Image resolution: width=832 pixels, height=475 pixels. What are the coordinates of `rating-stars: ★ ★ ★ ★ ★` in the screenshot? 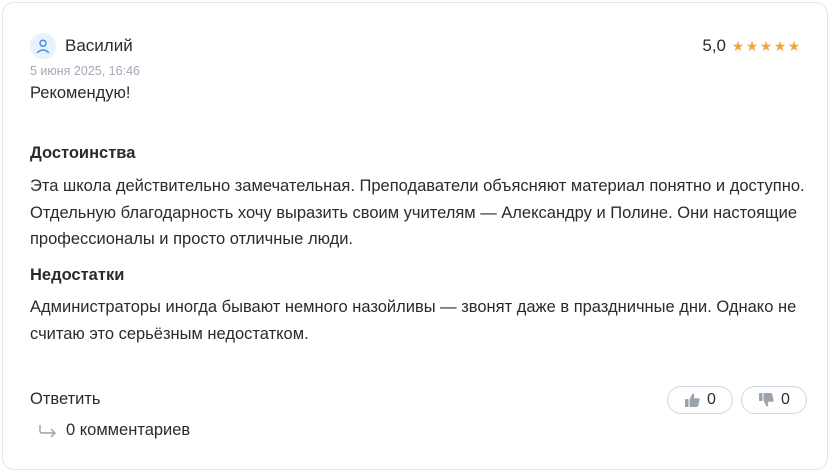 It's located at (766, 46).